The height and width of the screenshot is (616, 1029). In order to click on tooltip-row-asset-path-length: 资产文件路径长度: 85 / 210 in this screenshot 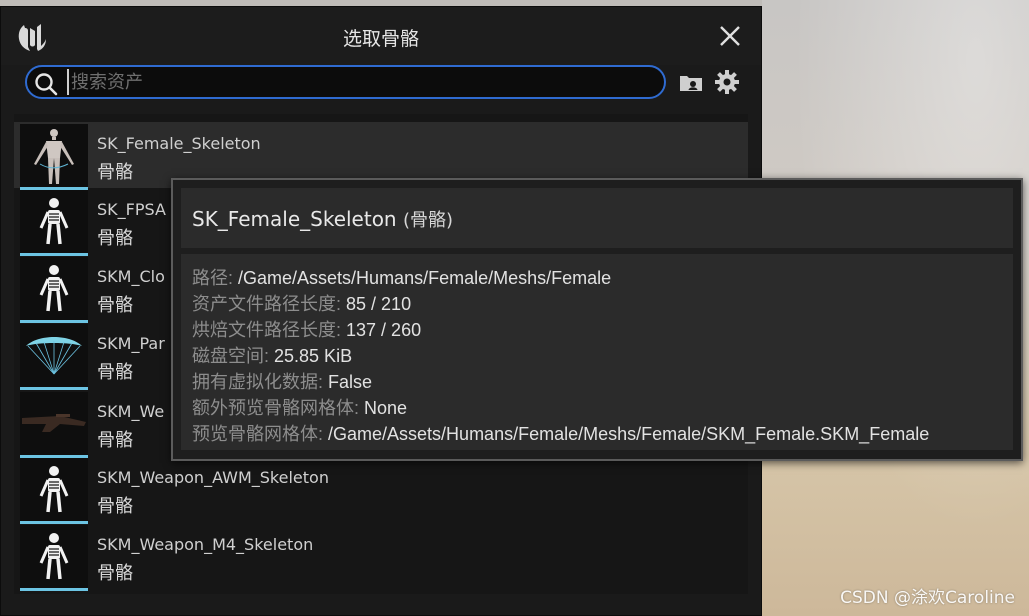, I will do `click(301, 303)`.